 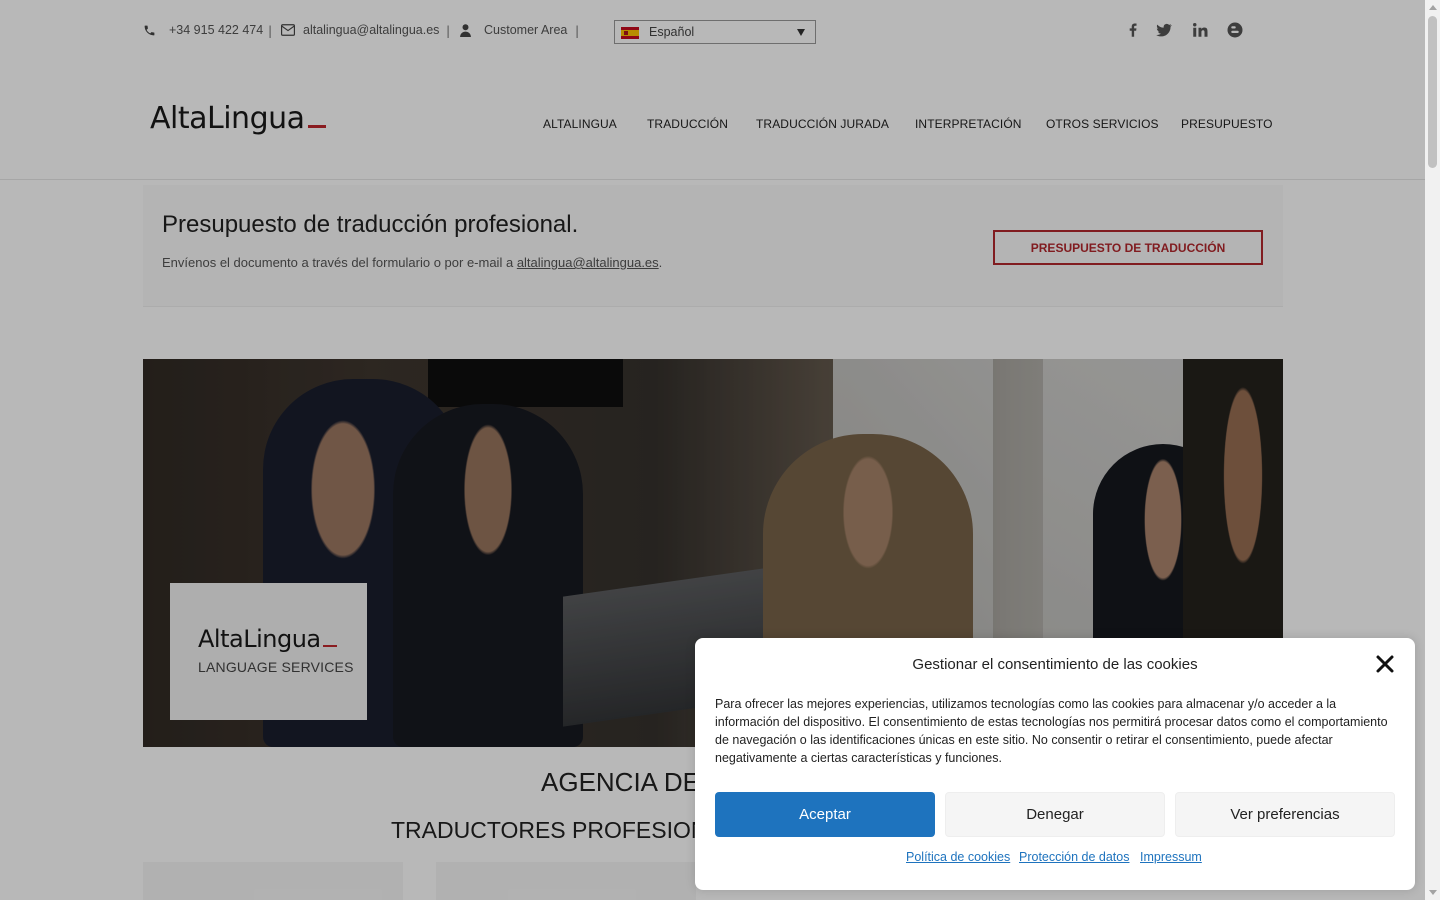 I want to click on preferences-button: Ver preferencias, so click(x=1285, y=814).